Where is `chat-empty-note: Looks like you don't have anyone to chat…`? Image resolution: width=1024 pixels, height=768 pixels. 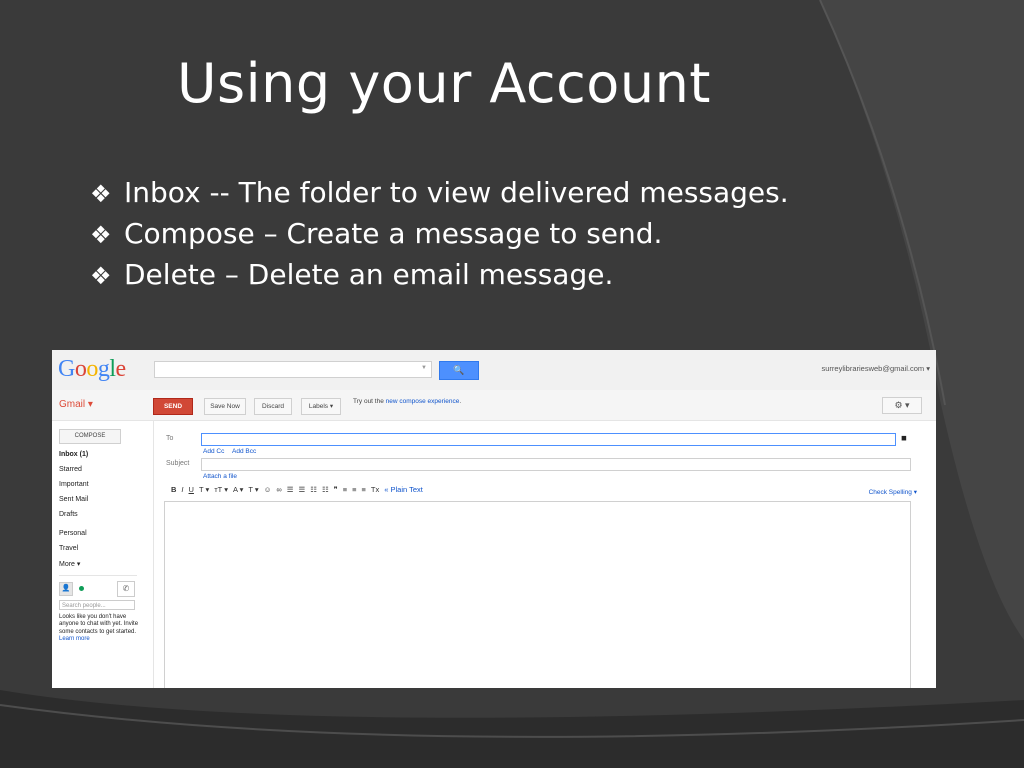
chat-empty-note: Looks like you don't have anyone to chat… is located at coordinates (100, 628).